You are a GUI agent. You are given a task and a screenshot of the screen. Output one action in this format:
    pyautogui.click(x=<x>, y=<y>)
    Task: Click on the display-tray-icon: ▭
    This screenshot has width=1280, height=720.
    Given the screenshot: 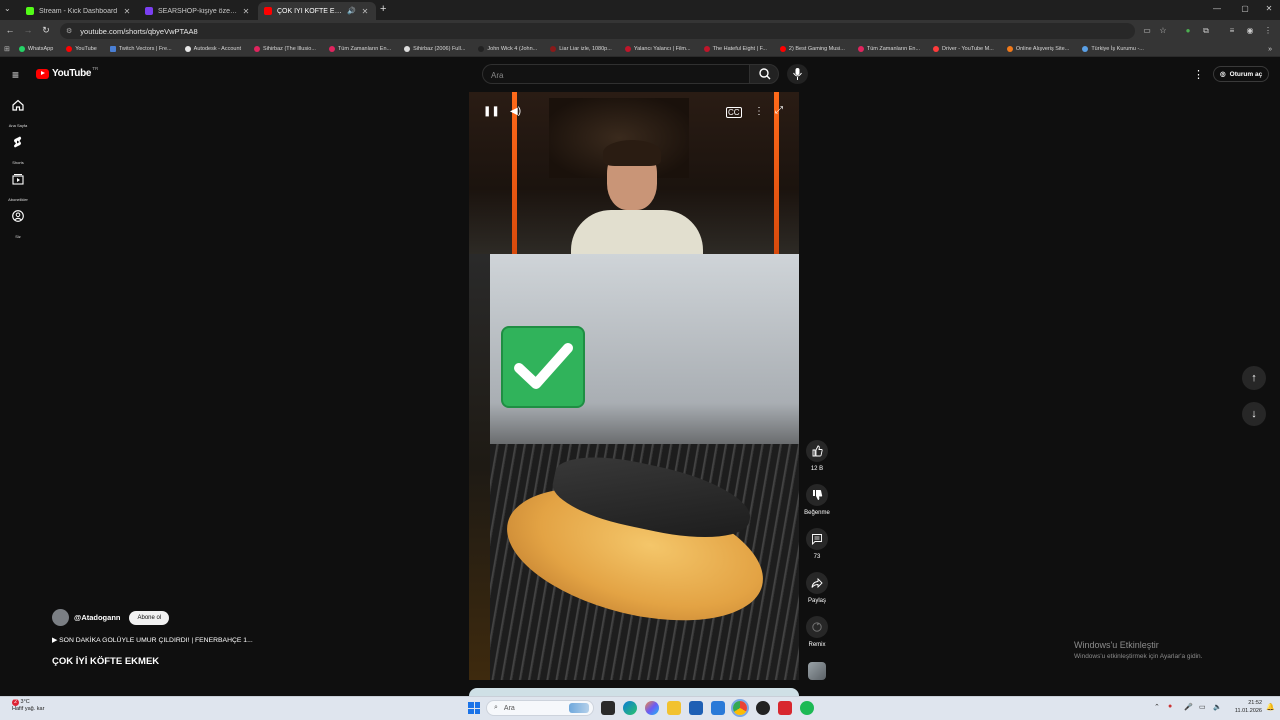 What is the action you would take?
    pyautogui.click(x=1202, y=707)
    